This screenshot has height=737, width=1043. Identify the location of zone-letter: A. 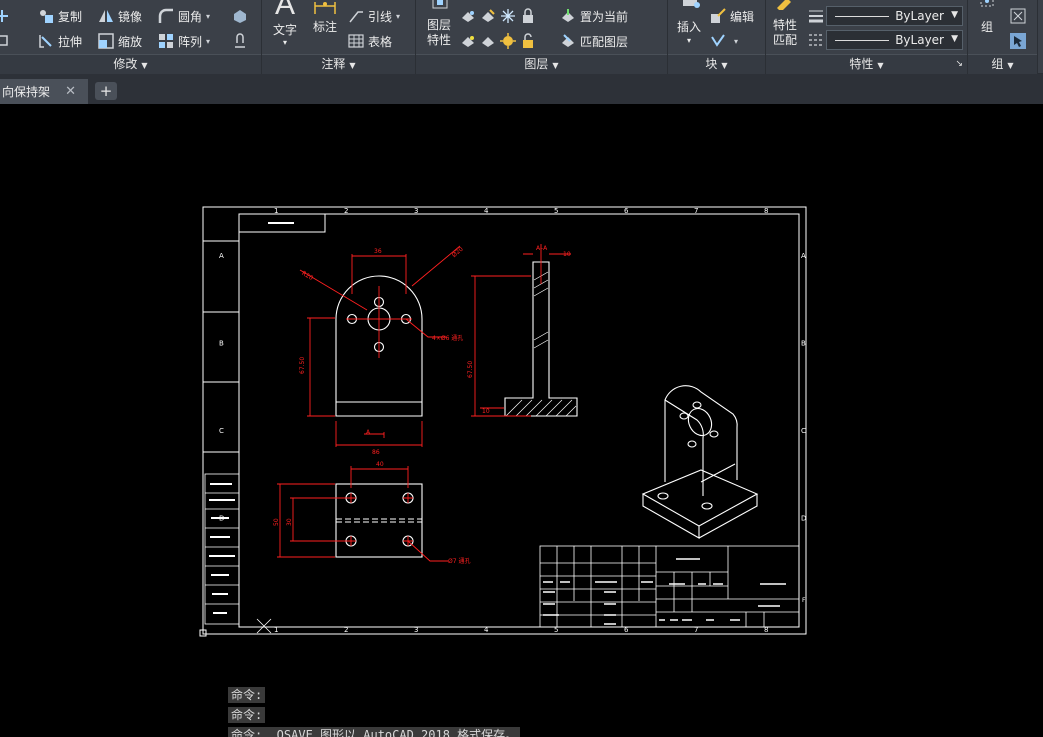
(803, 256).